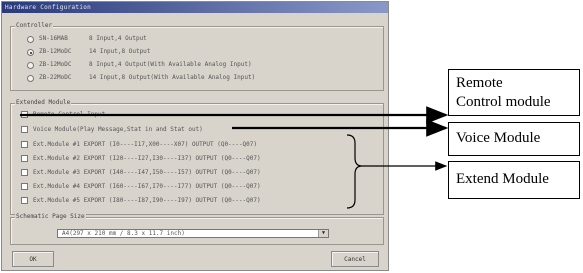 This screenshot has height=273, width=583. What do you see at coordinates (514, 92) in the screenshot?
I see `remote-control-label-box: Remote Control module` at bounding box center [514, 92].